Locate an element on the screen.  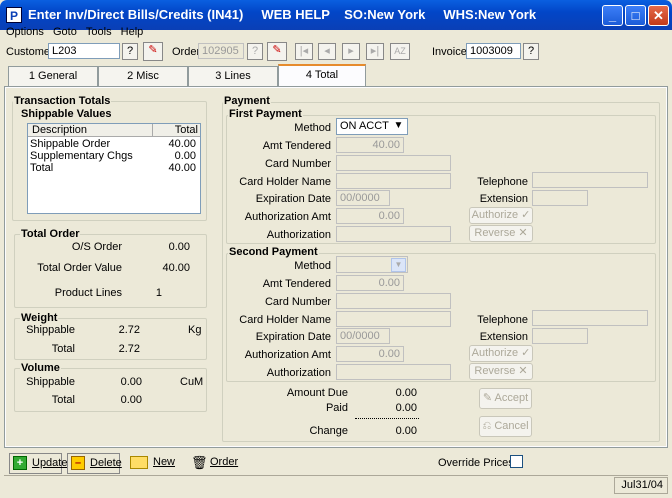
weight-total-value: 2.72 is located at coordinates (129, 349).